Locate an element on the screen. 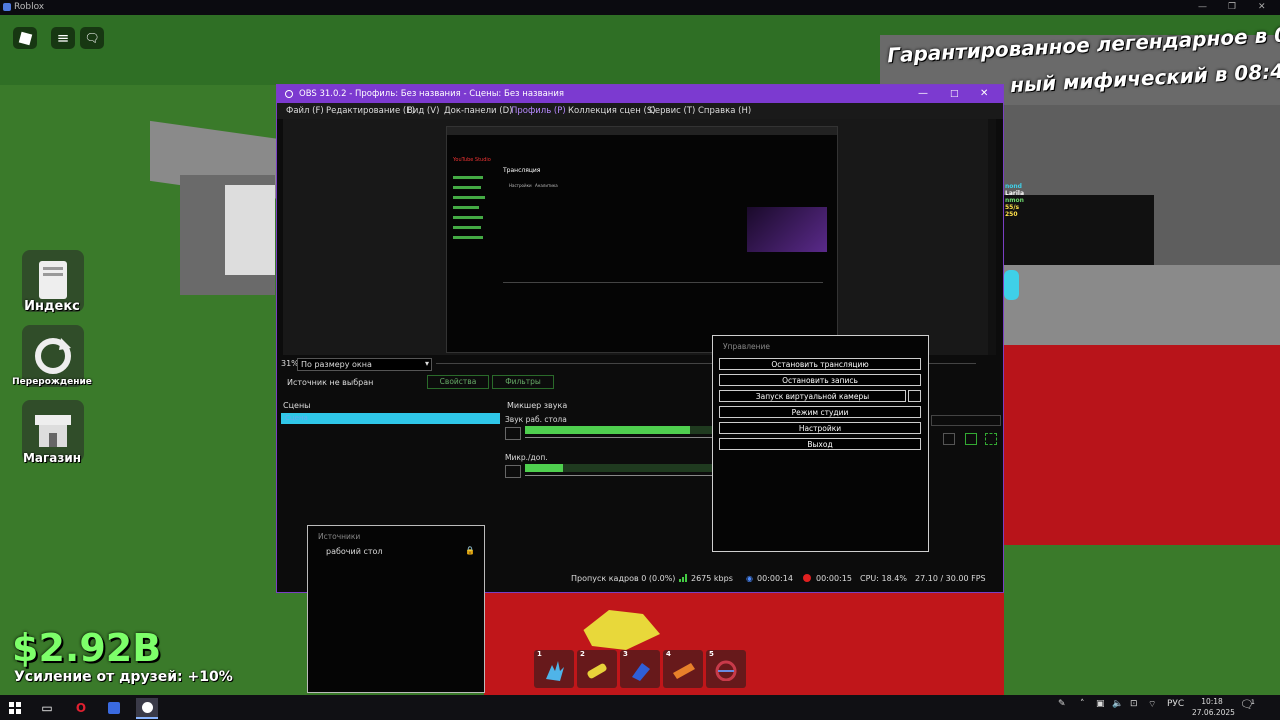 The image size is (1280, 720). source-status: Источник не выбран is located at coordinates (330, 382).